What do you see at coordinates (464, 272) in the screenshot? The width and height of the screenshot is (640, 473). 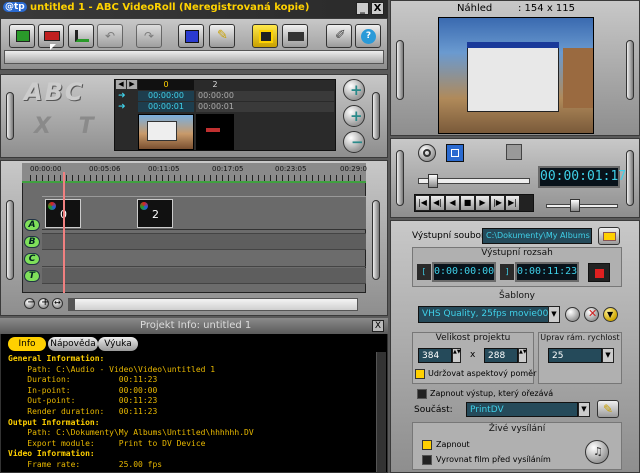 I see `range-start: 0:00:00:00` at bounding box center [464, 272].